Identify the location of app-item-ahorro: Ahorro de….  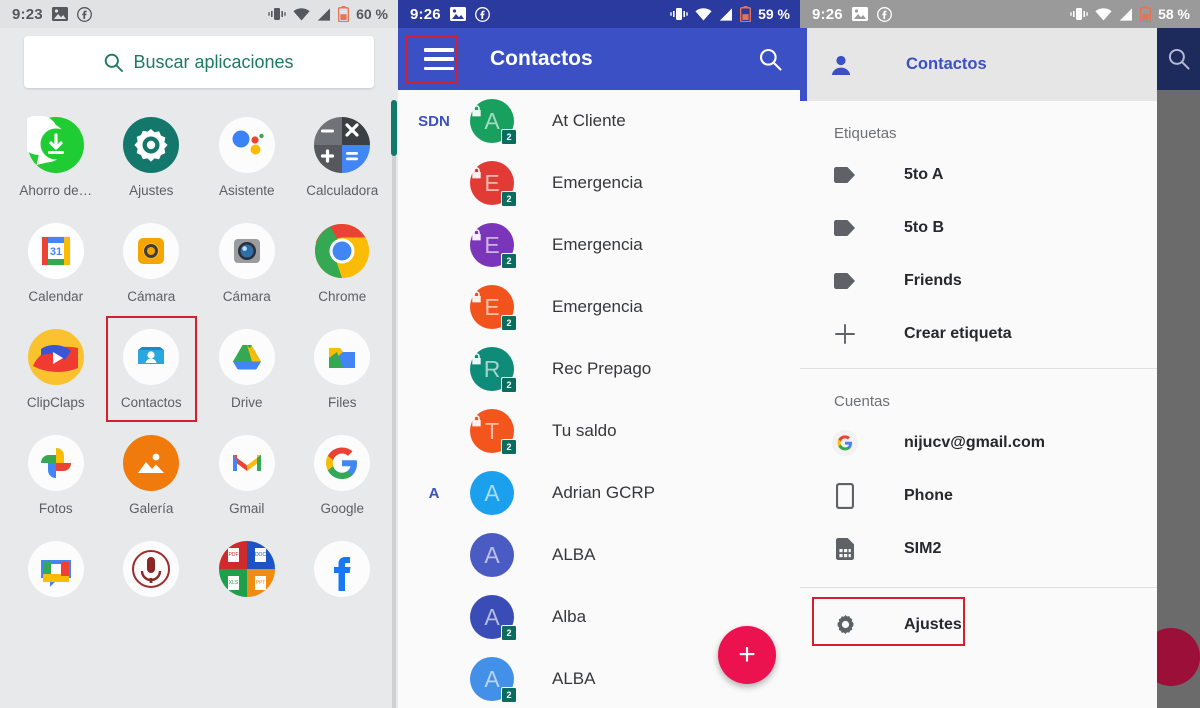
(56, 158).